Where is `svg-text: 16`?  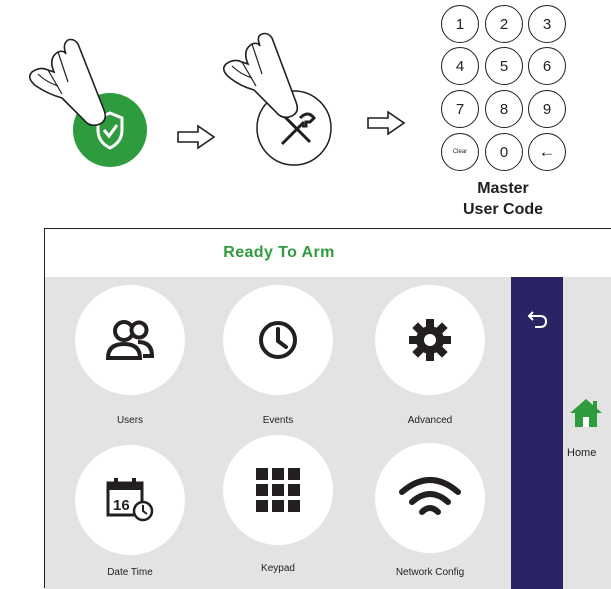 svg-text: 16 is located at coordinates (121, 505).